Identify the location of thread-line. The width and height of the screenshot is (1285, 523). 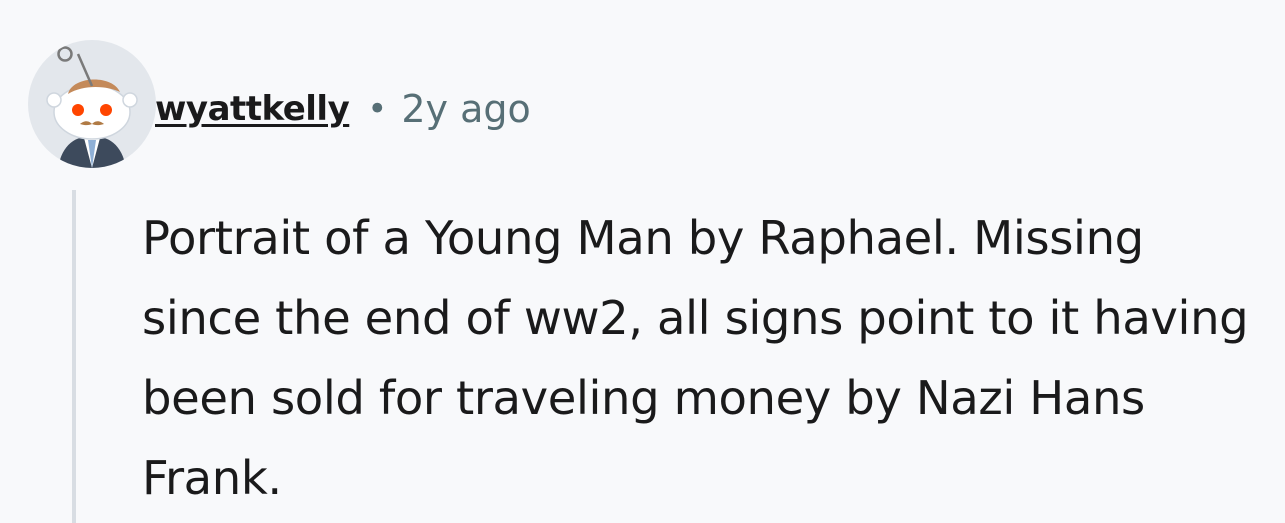
(74, 356).